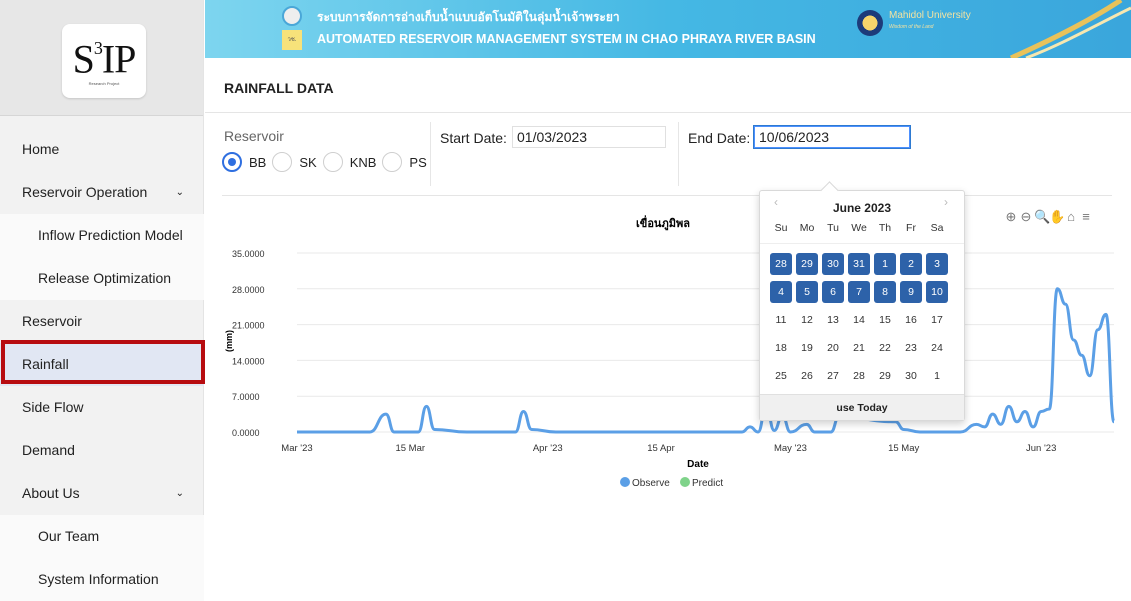  What do you see at coordinates (660, 448) in the screenshot?
I see `chart-x-tick-label: 15 Apr` at bounding box center [660, 448].